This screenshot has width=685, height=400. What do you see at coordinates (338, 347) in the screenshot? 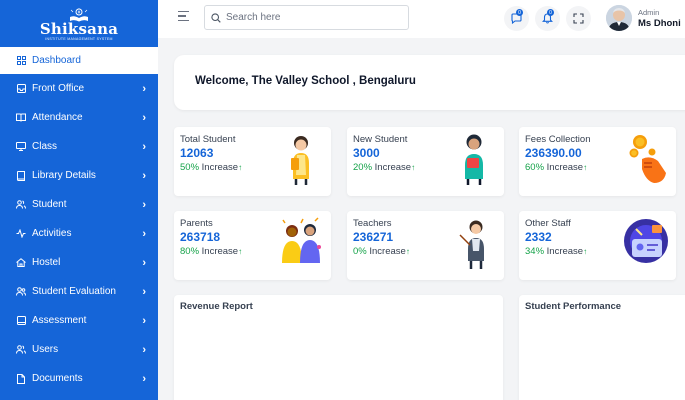
I see `revenue-report-panel: Revenue Report` at bounding box center [338, 347].